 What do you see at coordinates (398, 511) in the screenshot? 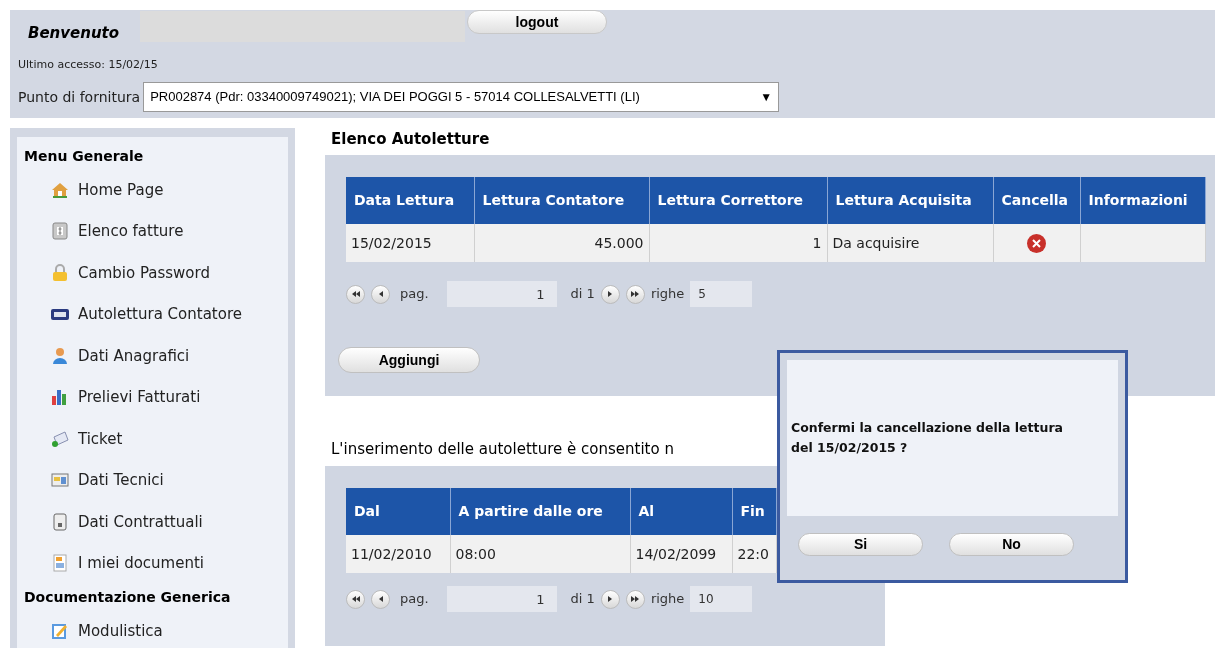
I see `column-header: Dal` at bounding box center [398, 511].